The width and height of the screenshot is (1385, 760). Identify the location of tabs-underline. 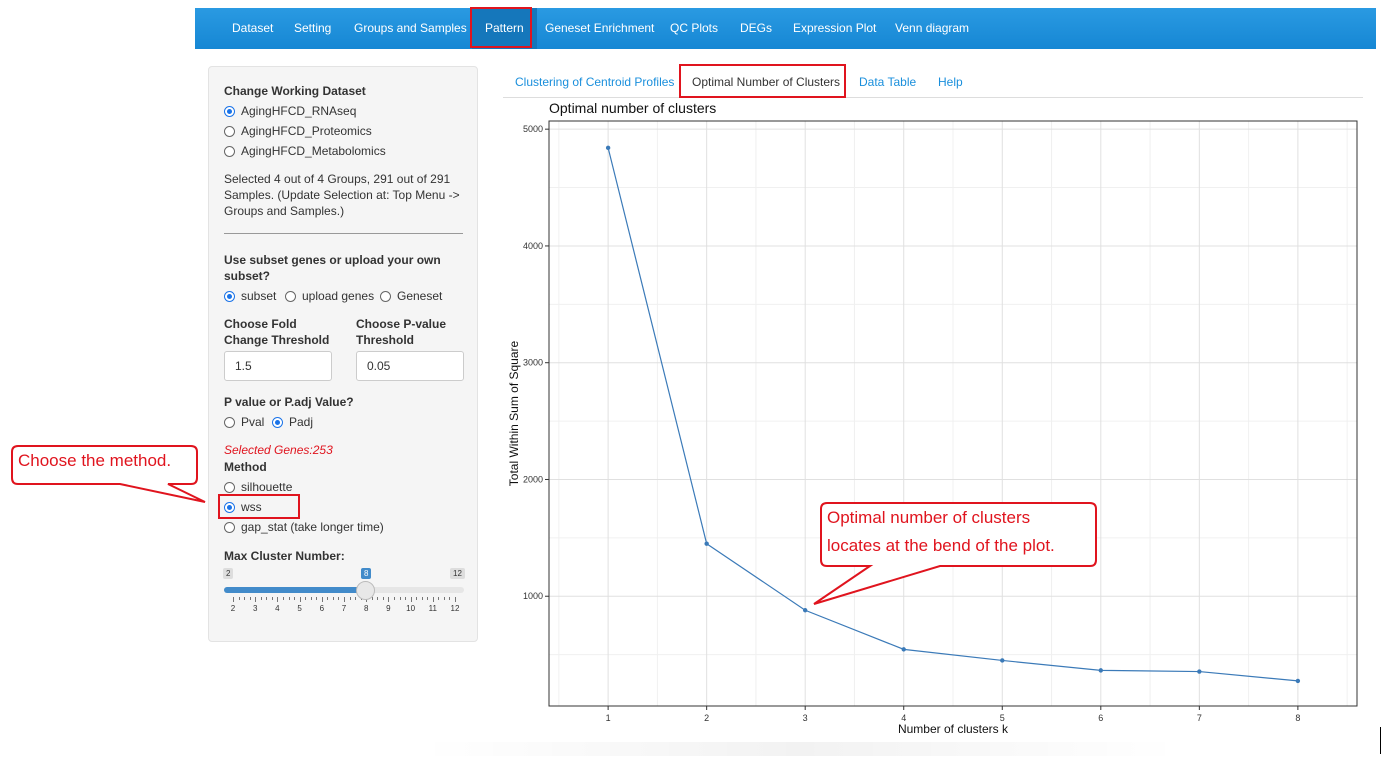
(933, 97).